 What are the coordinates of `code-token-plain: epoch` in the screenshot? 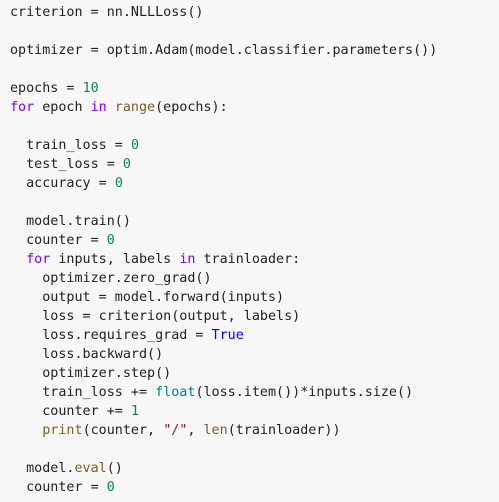 It's located at (62, 107).